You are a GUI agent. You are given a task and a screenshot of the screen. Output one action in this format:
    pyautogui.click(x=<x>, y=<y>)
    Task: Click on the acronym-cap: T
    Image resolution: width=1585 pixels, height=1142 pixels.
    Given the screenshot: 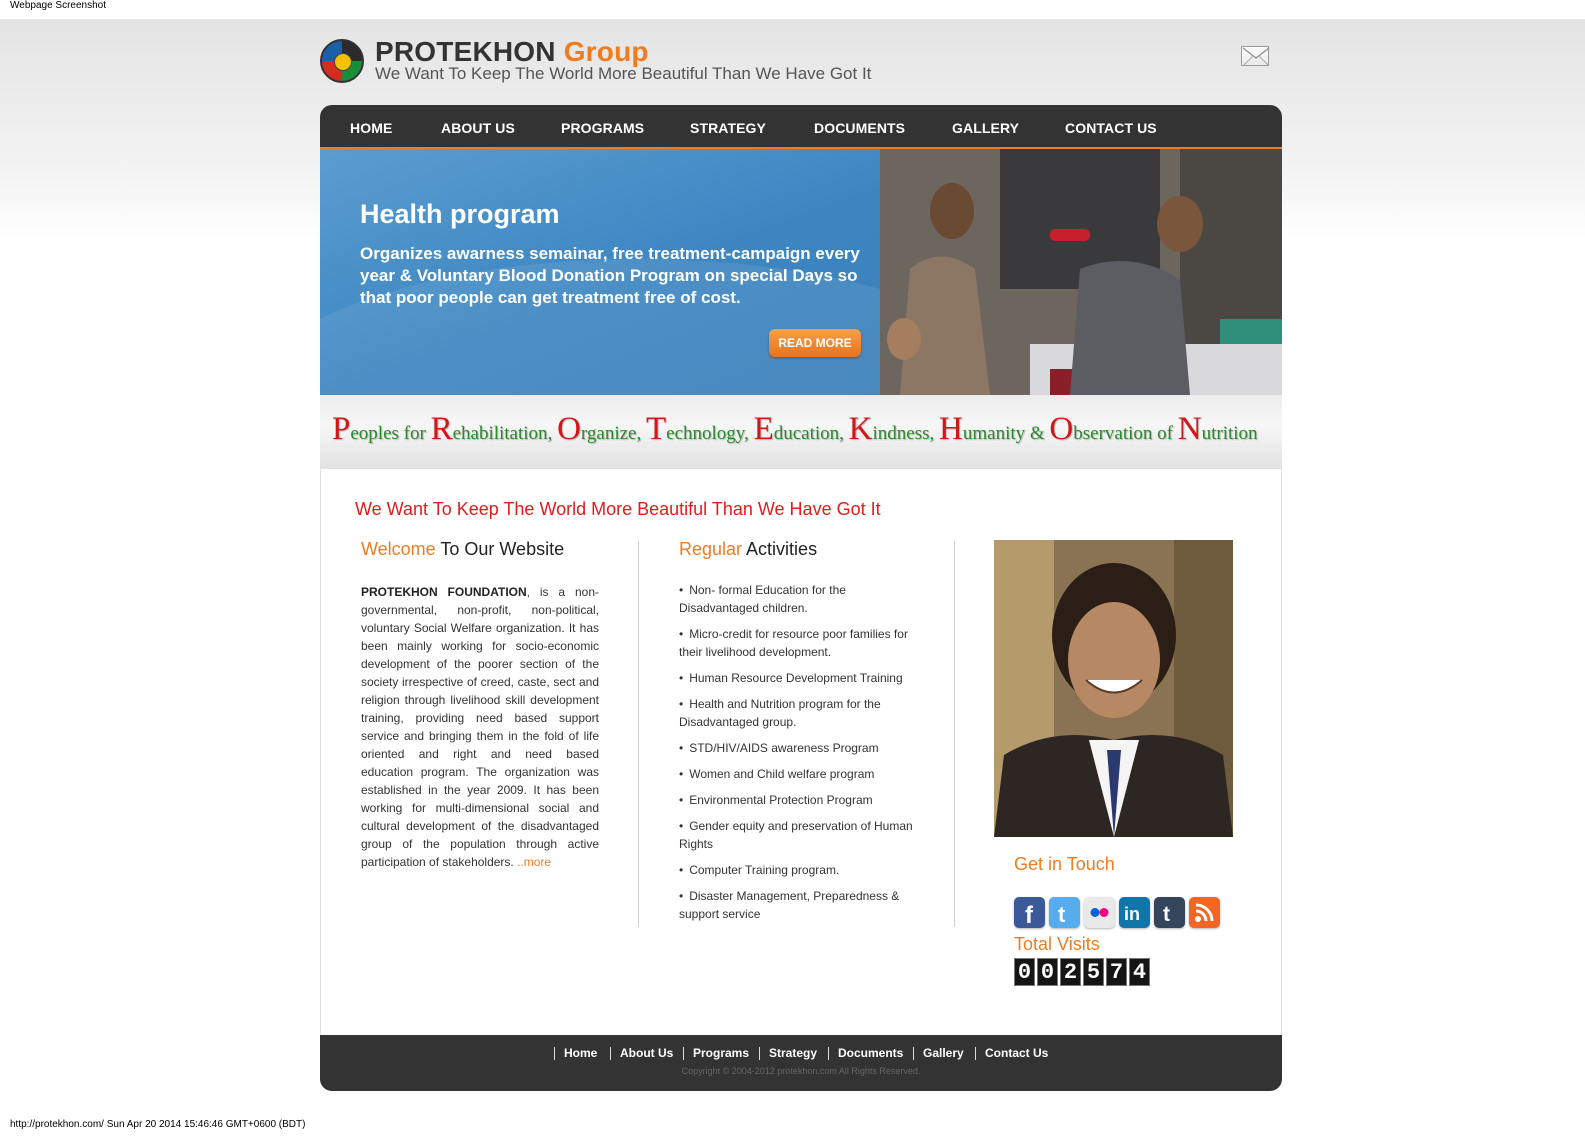 What is the action you would take?
    pyautogui.click(x=656, y=429)
    